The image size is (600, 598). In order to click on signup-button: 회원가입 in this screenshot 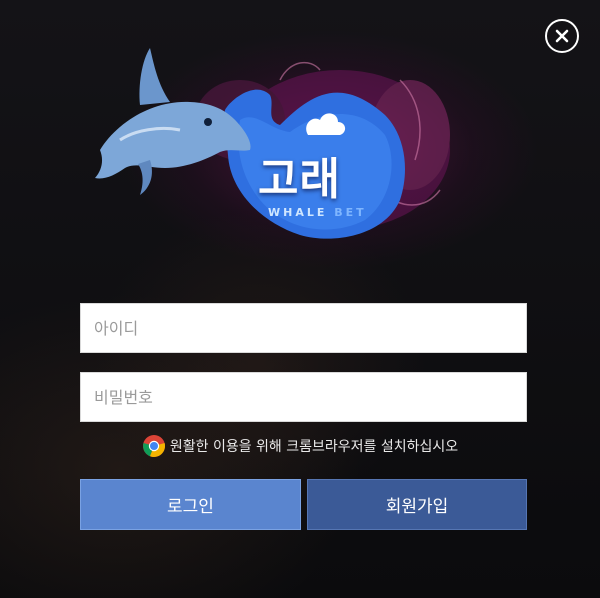, I will do `click(417, 504)`.